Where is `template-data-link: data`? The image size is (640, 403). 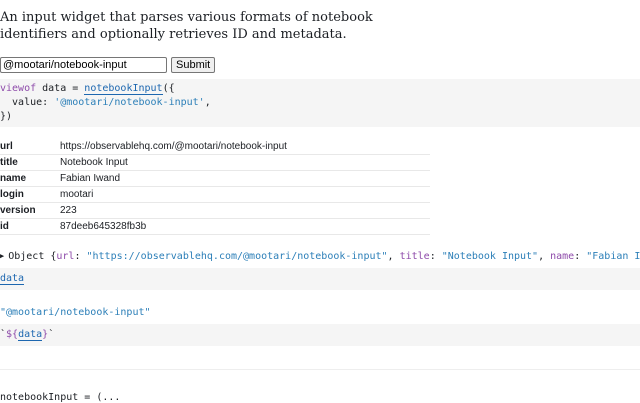
template-data-link: data is located at coordinates (30, 335).